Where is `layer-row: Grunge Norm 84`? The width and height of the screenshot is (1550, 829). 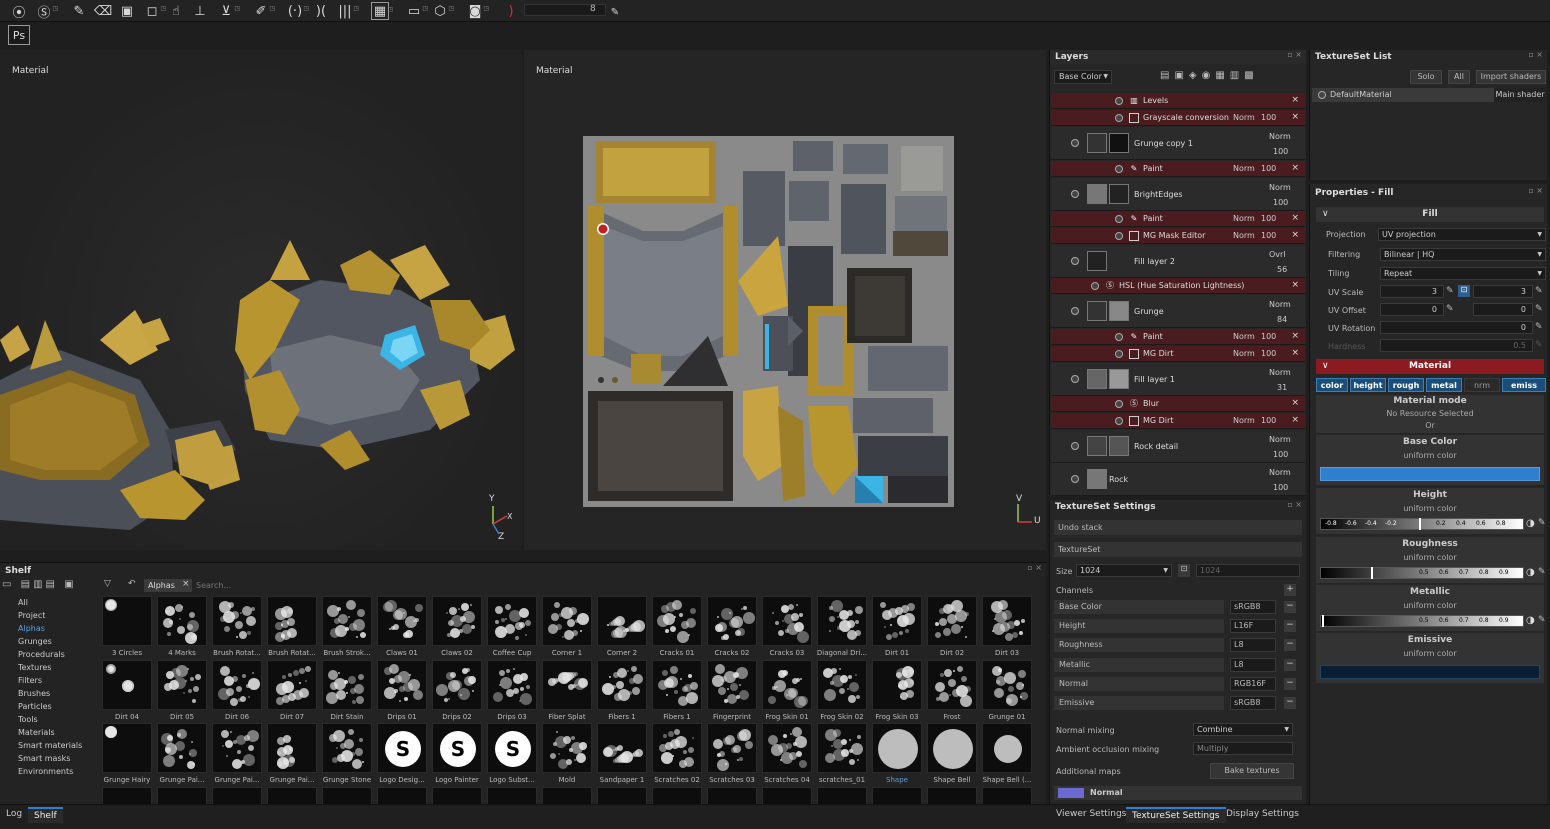
layer-row: Grunge Norm 84 is located at coordinates (1178, 311).